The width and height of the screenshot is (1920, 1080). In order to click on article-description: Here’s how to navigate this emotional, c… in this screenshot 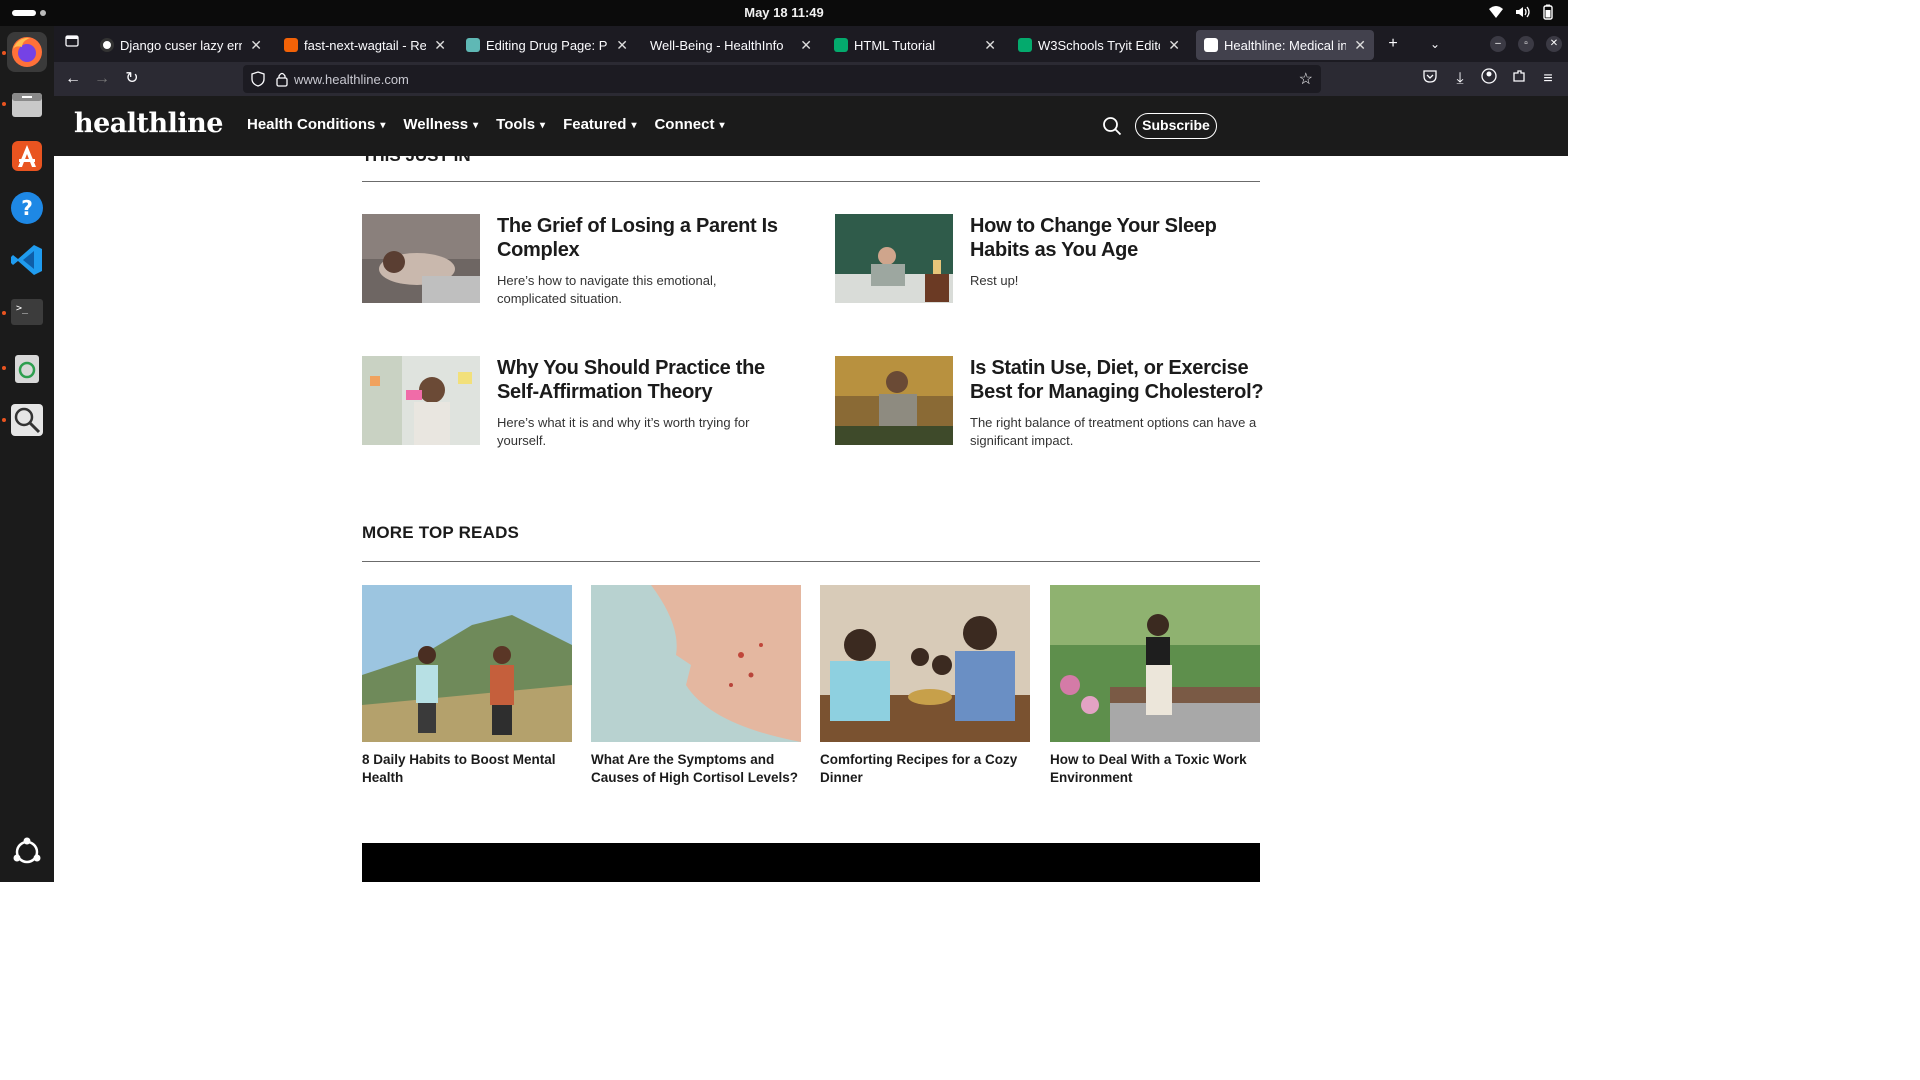, I will do `click(607, 289)`.